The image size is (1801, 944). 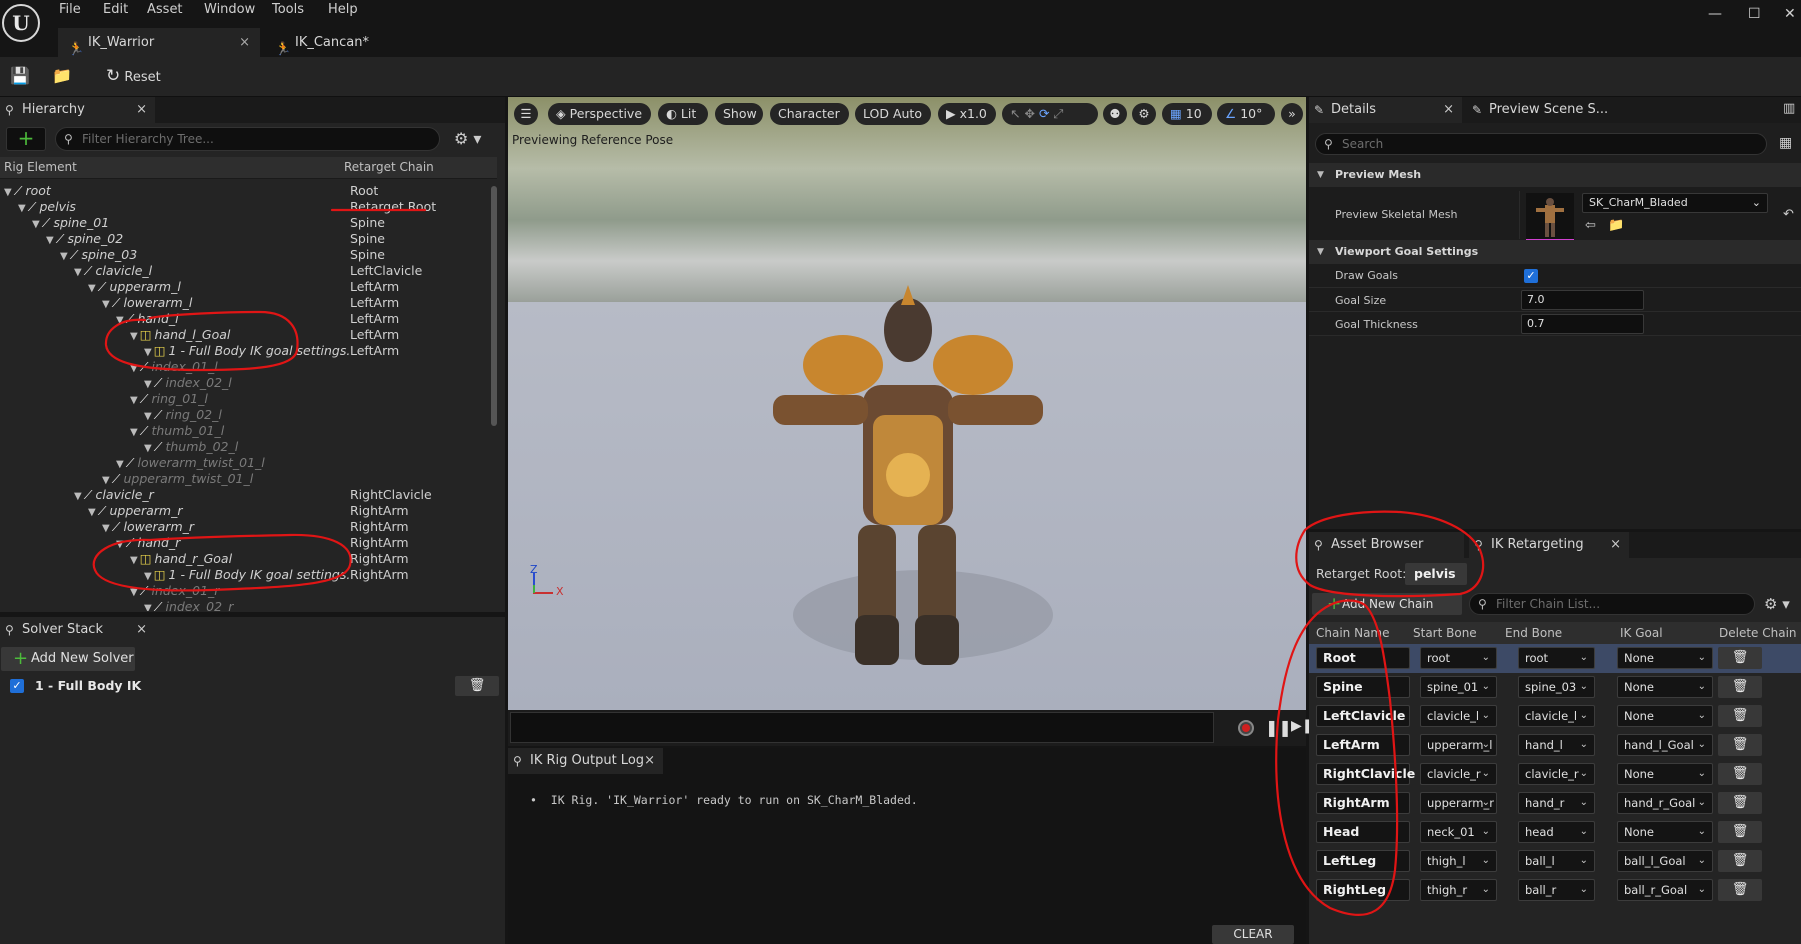 I want to click on start-bone-dropdown: upperarm_l ⌄, so click(x=1458, y=745).